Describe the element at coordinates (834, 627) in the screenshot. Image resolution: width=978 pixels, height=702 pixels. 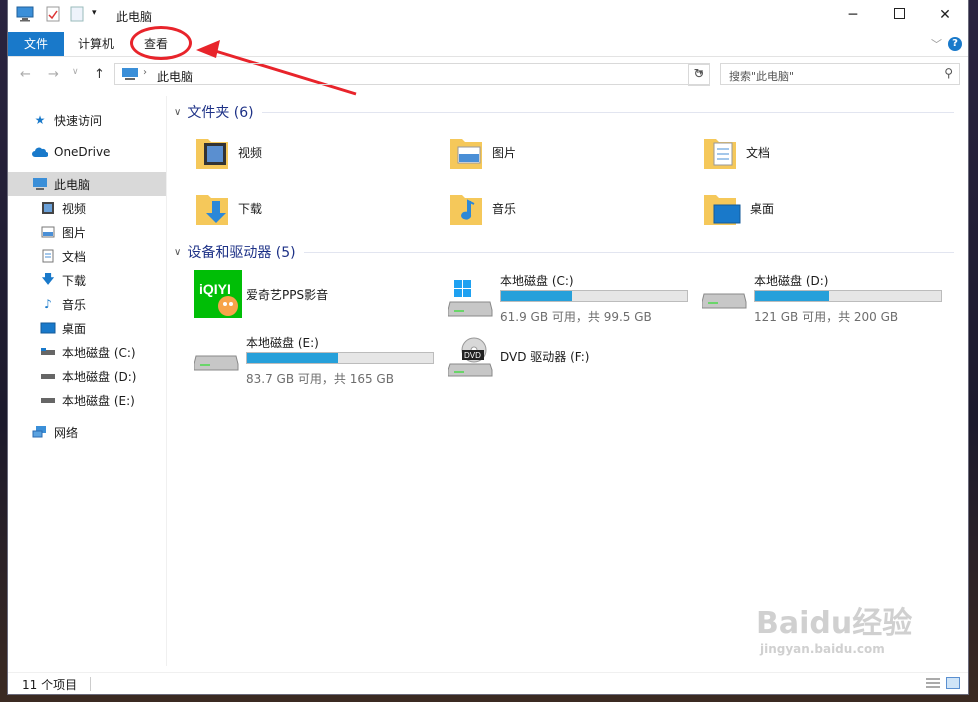
I see `watermark: Baidu经验 jingyan.baidu.com` at that location.